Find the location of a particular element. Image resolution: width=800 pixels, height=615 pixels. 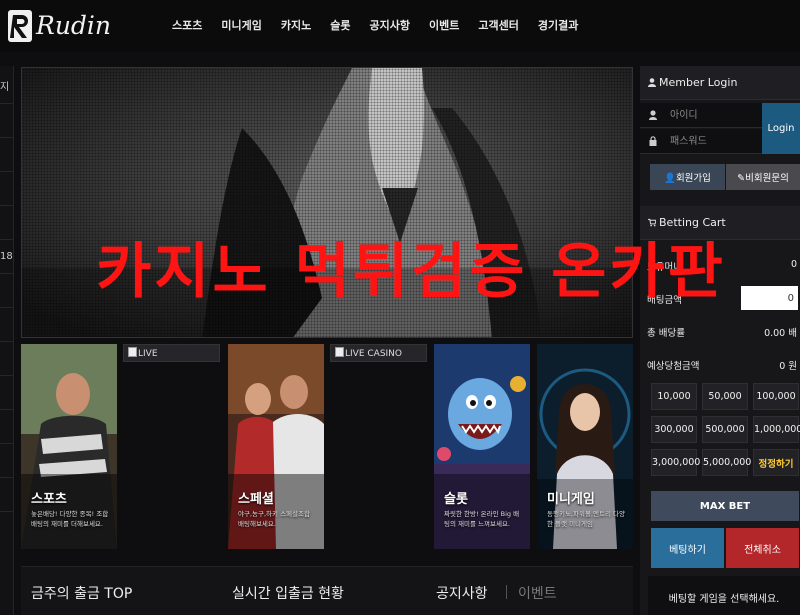

expected-win-label: 예상당첨금액 is located at coordinates (673, 366).